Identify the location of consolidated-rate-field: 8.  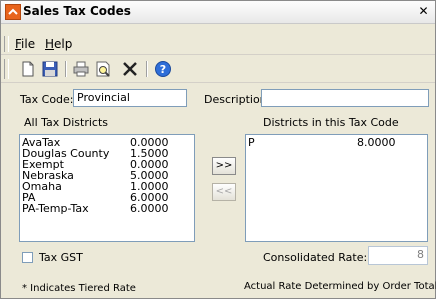
(398, 255).